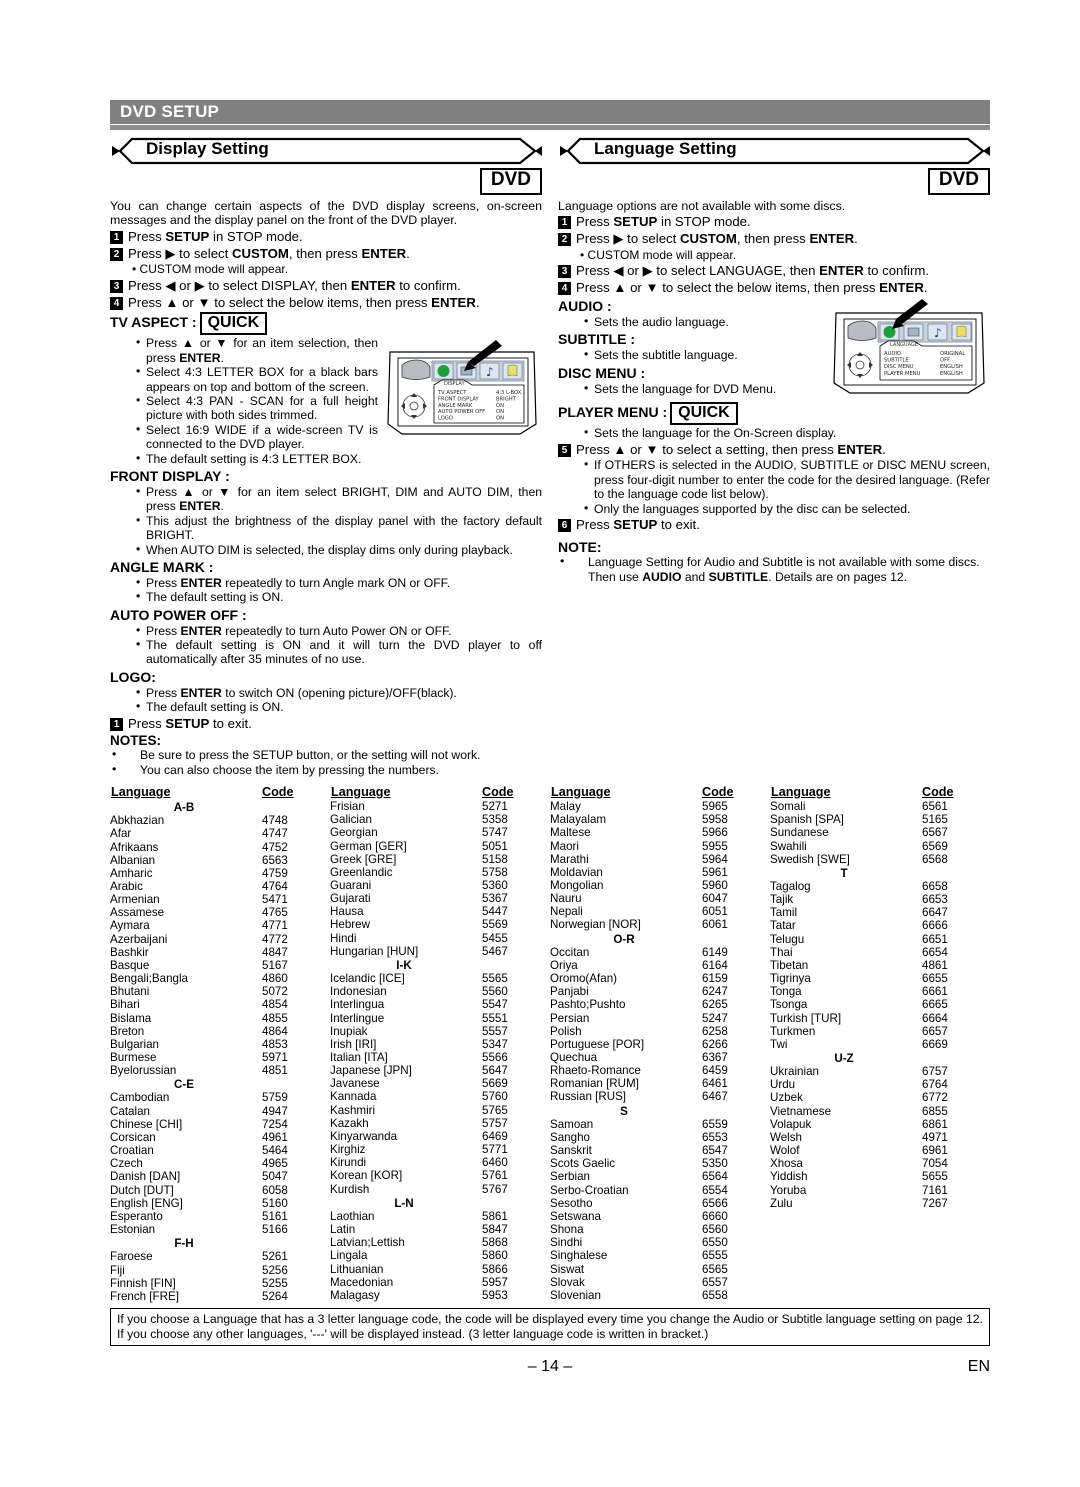 This screenshot has height=1487, width=1080. Describe the element at coordinates (657, 1190) in the screenshot. I see `table-row: Serbo-Croatian 6554` at that location.